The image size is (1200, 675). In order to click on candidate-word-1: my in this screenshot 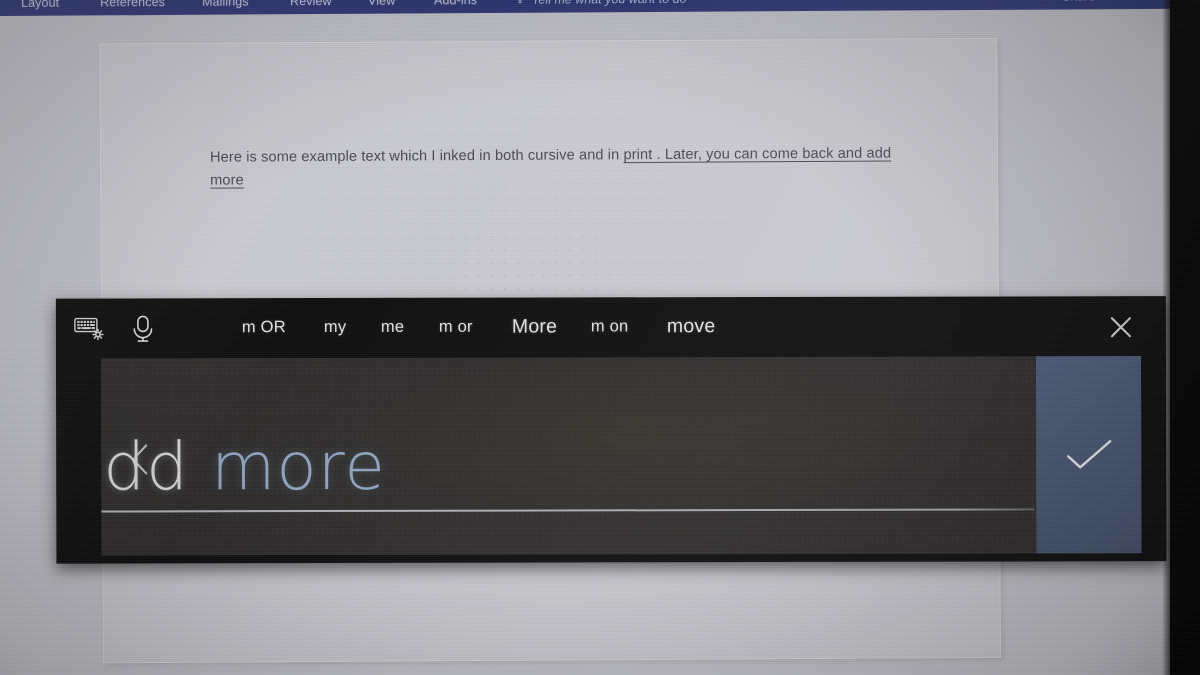, I will do `click(335, 327)`.